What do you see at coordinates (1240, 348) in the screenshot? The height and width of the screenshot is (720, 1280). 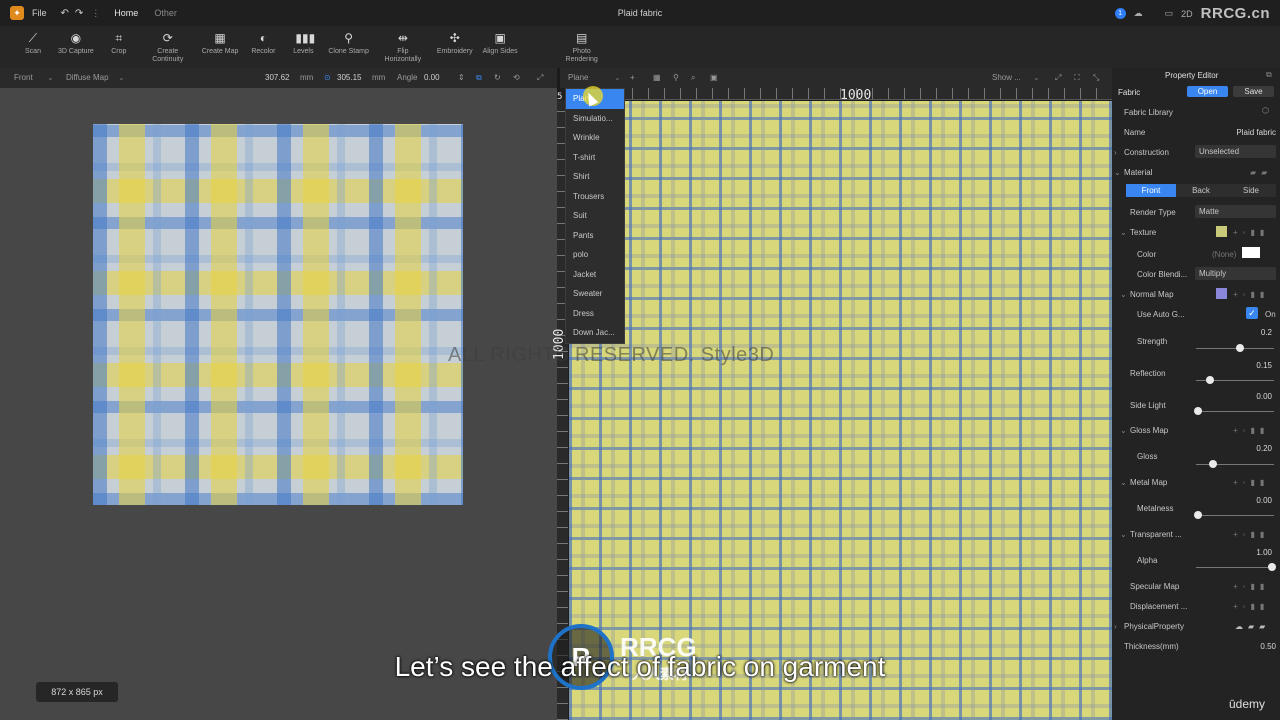 I see `strength-slider-knob` at bounding box center [1240, 348].